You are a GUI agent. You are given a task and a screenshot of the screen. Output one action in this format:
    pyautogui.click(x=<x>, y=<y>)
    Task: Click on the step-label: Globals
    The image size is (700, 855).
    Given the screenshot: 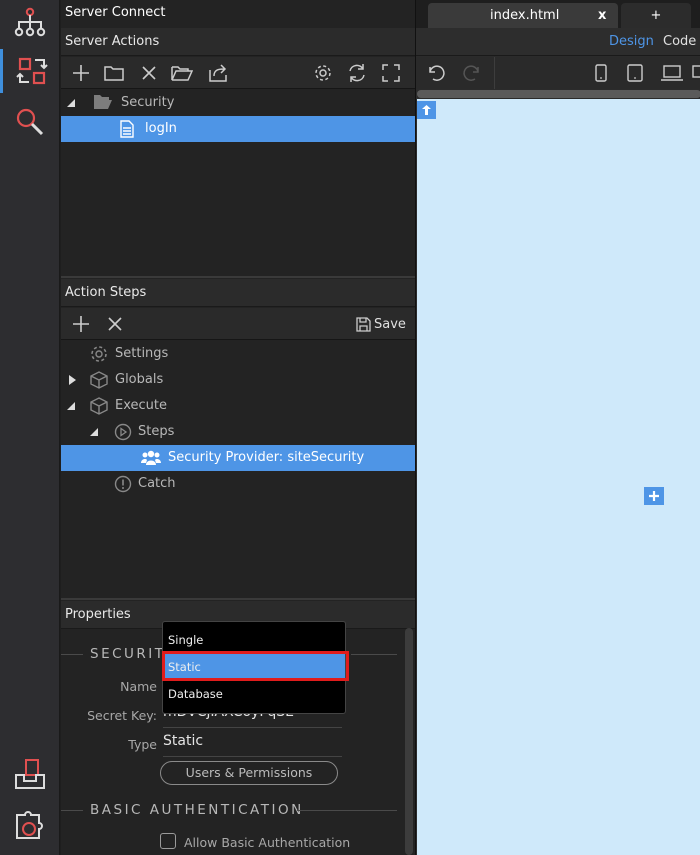 What is the action you would take?
    pyautogui.click(x=139, y=379)
    